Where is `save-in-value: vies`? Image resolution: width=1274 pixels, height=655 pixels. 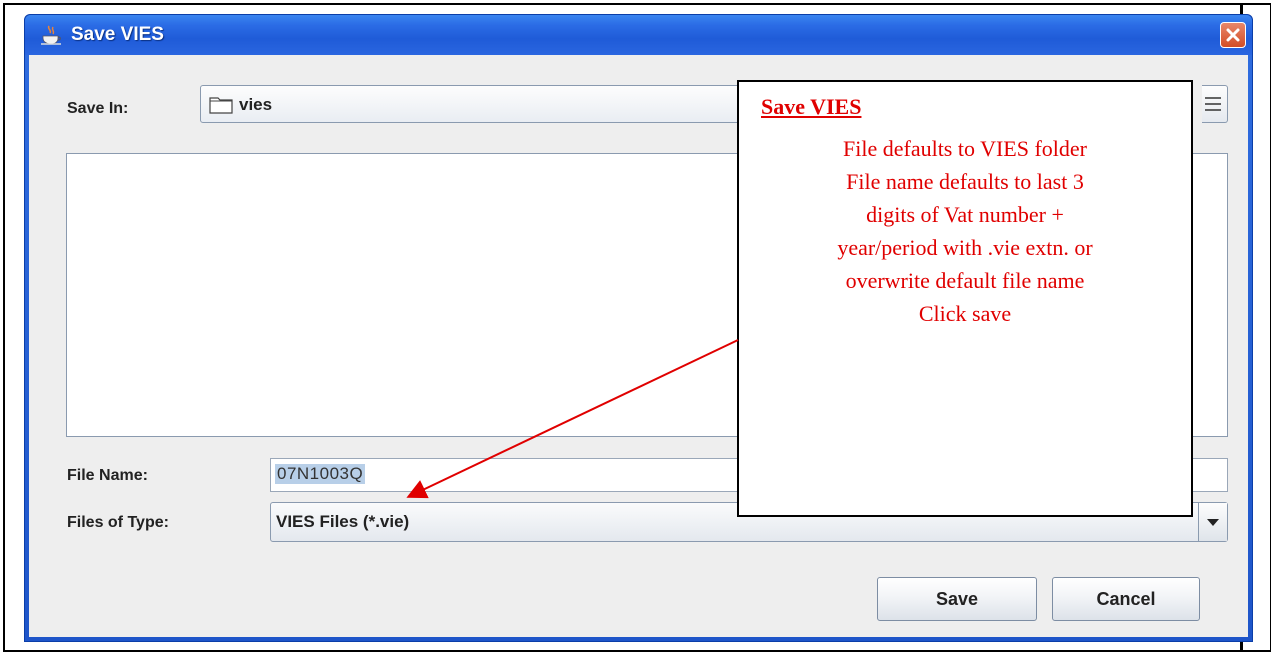 save-in-value: vies is located at coordinates (256, 104).